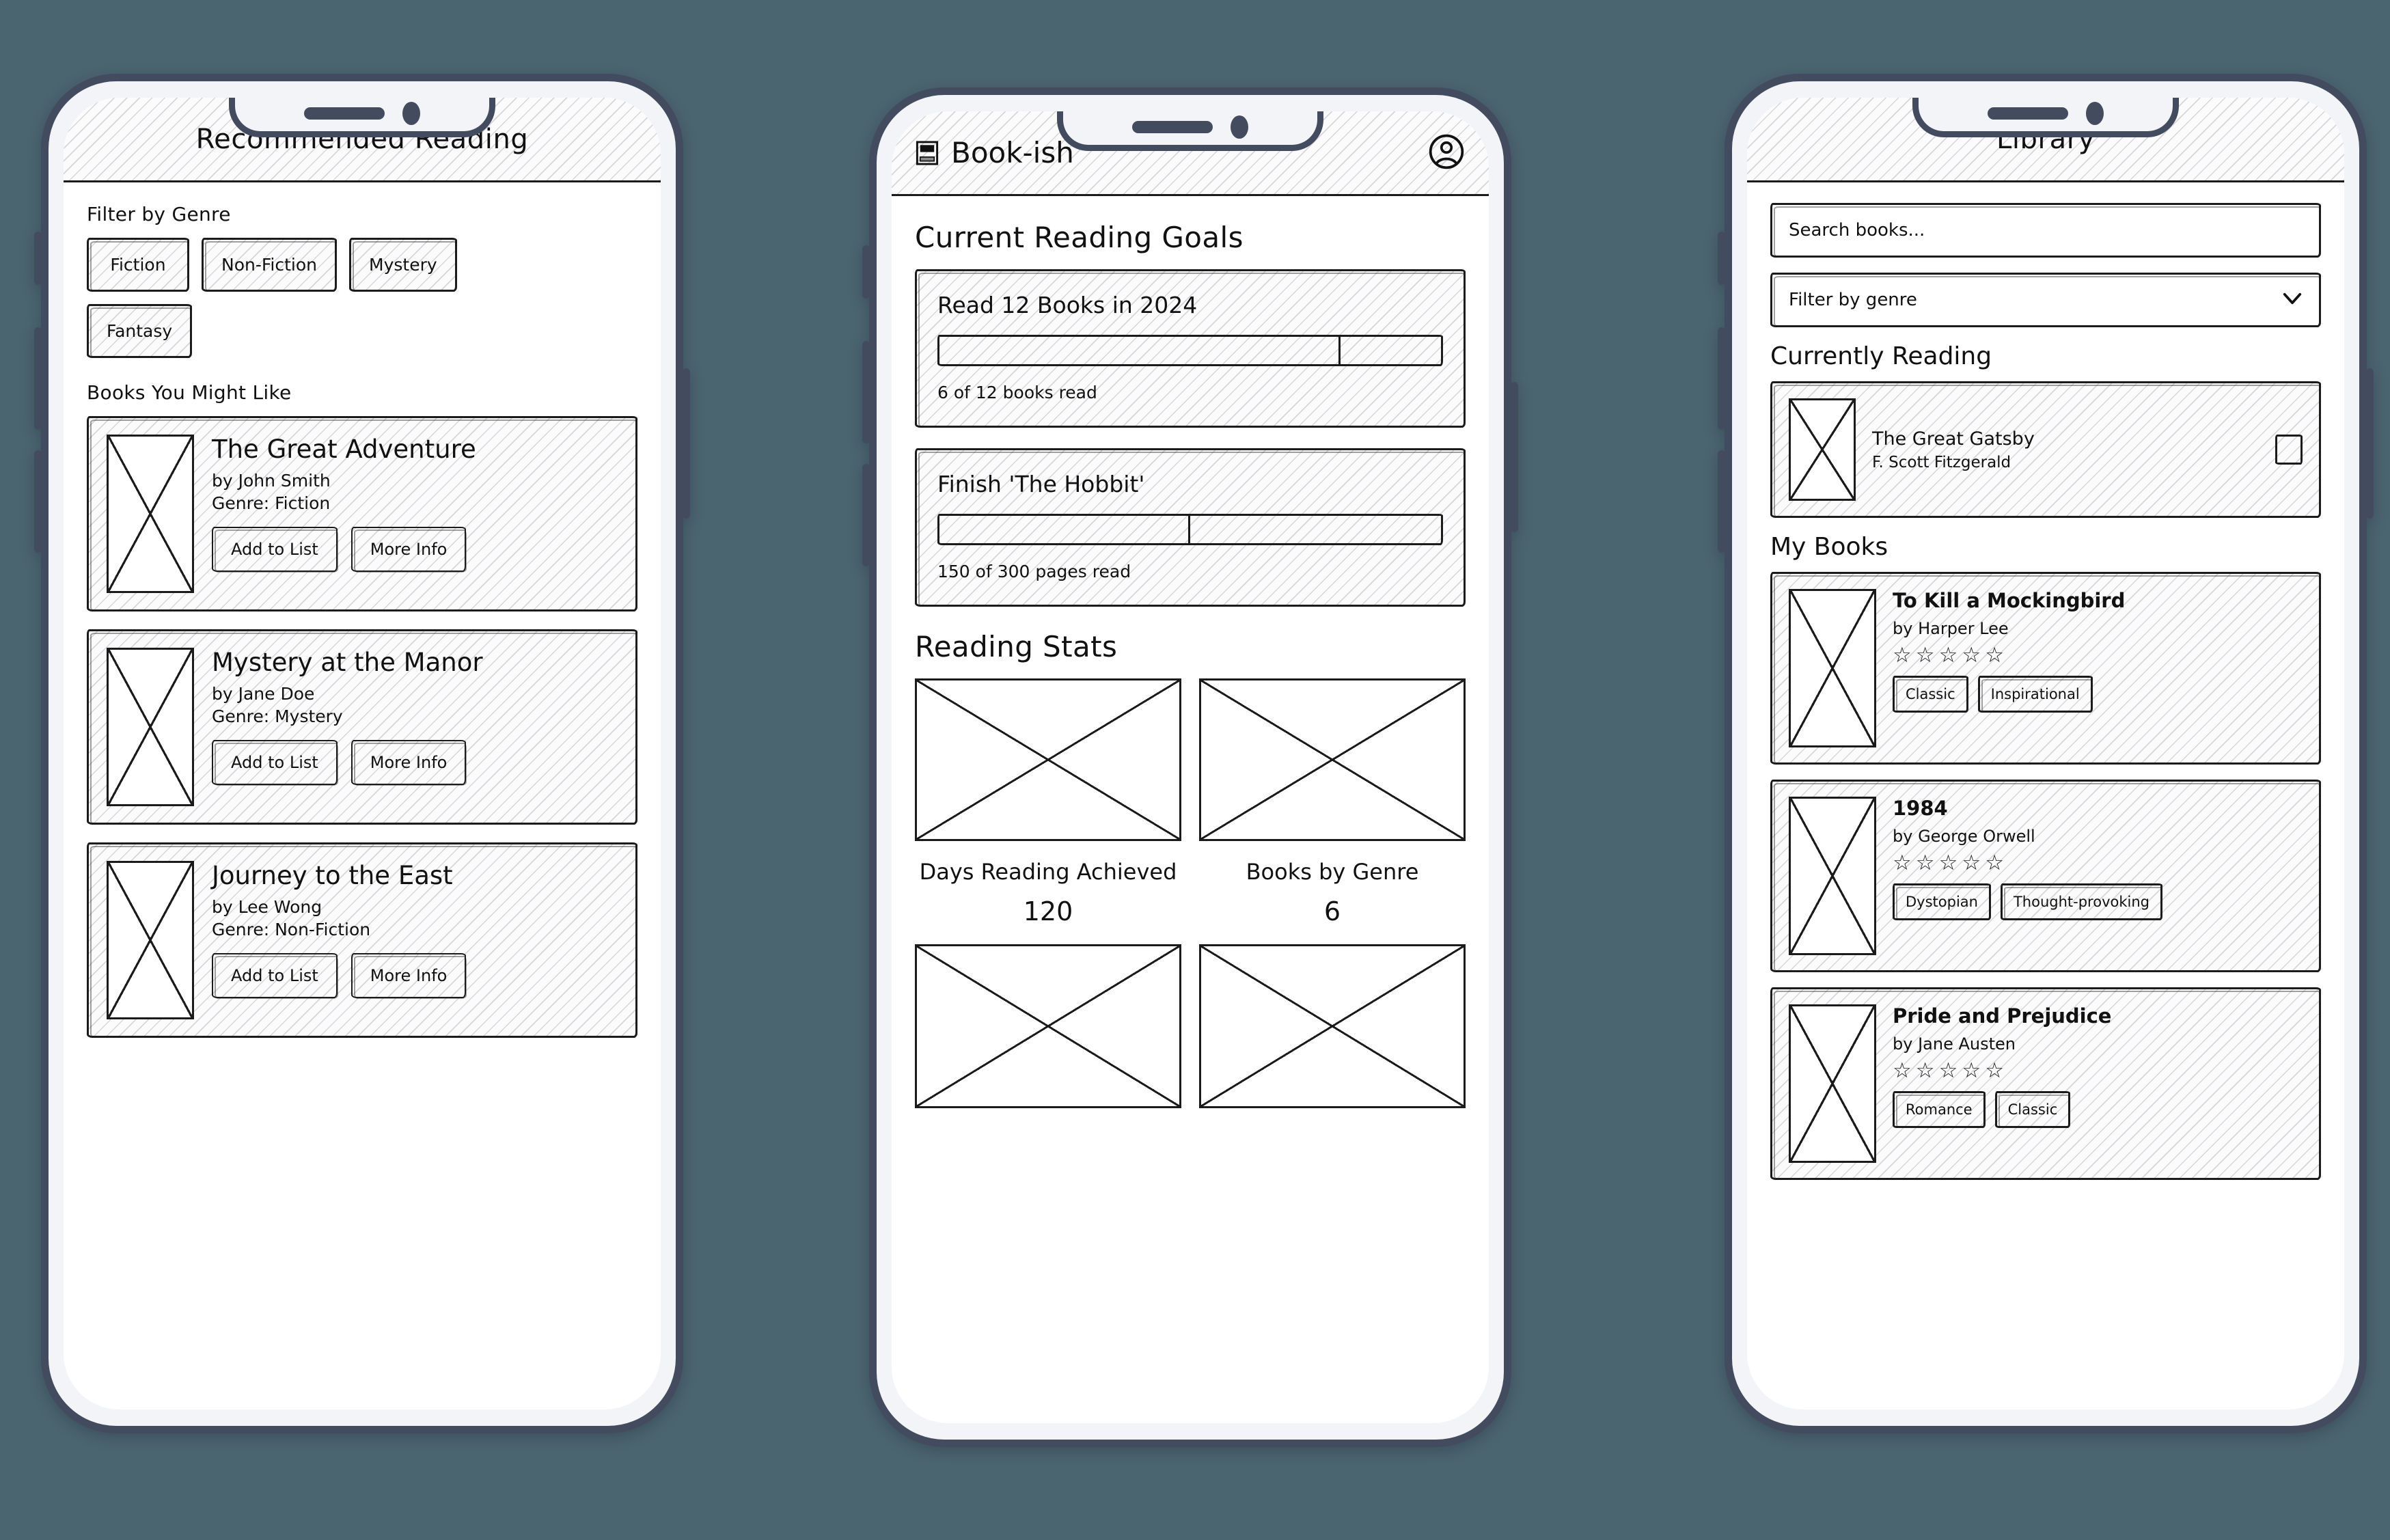  I want to click on front-camera-icon, so click(411, 113).